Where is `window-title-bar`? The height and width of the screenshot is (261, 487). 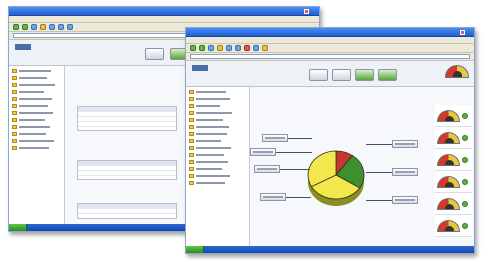
window-title-bar is located at coordinates (164, 11).